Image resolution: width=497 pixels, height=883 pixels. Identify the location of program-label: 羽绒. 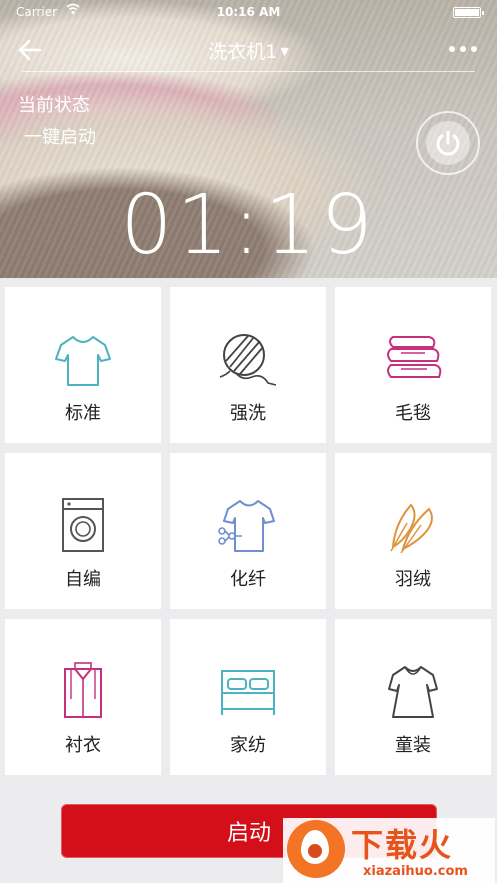
(413, 579).